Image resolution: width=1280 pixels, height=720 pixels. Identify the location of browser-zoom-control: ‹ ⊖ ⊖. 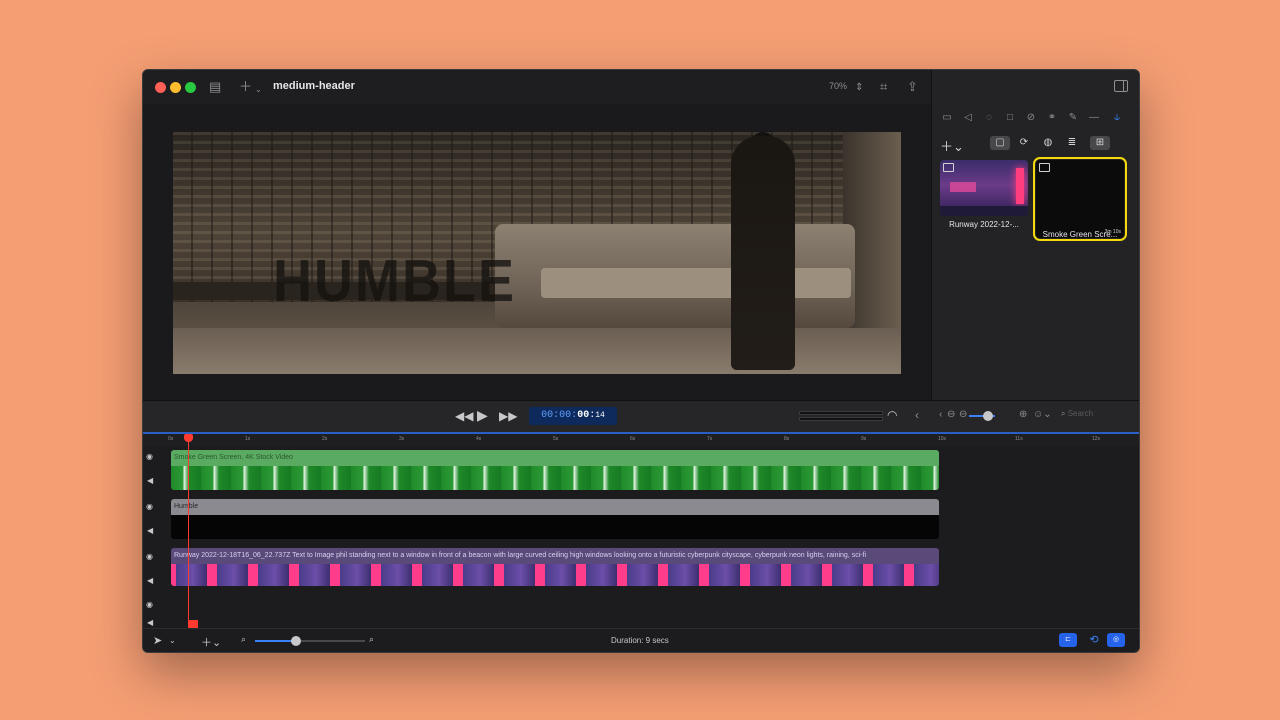
(969, 416).